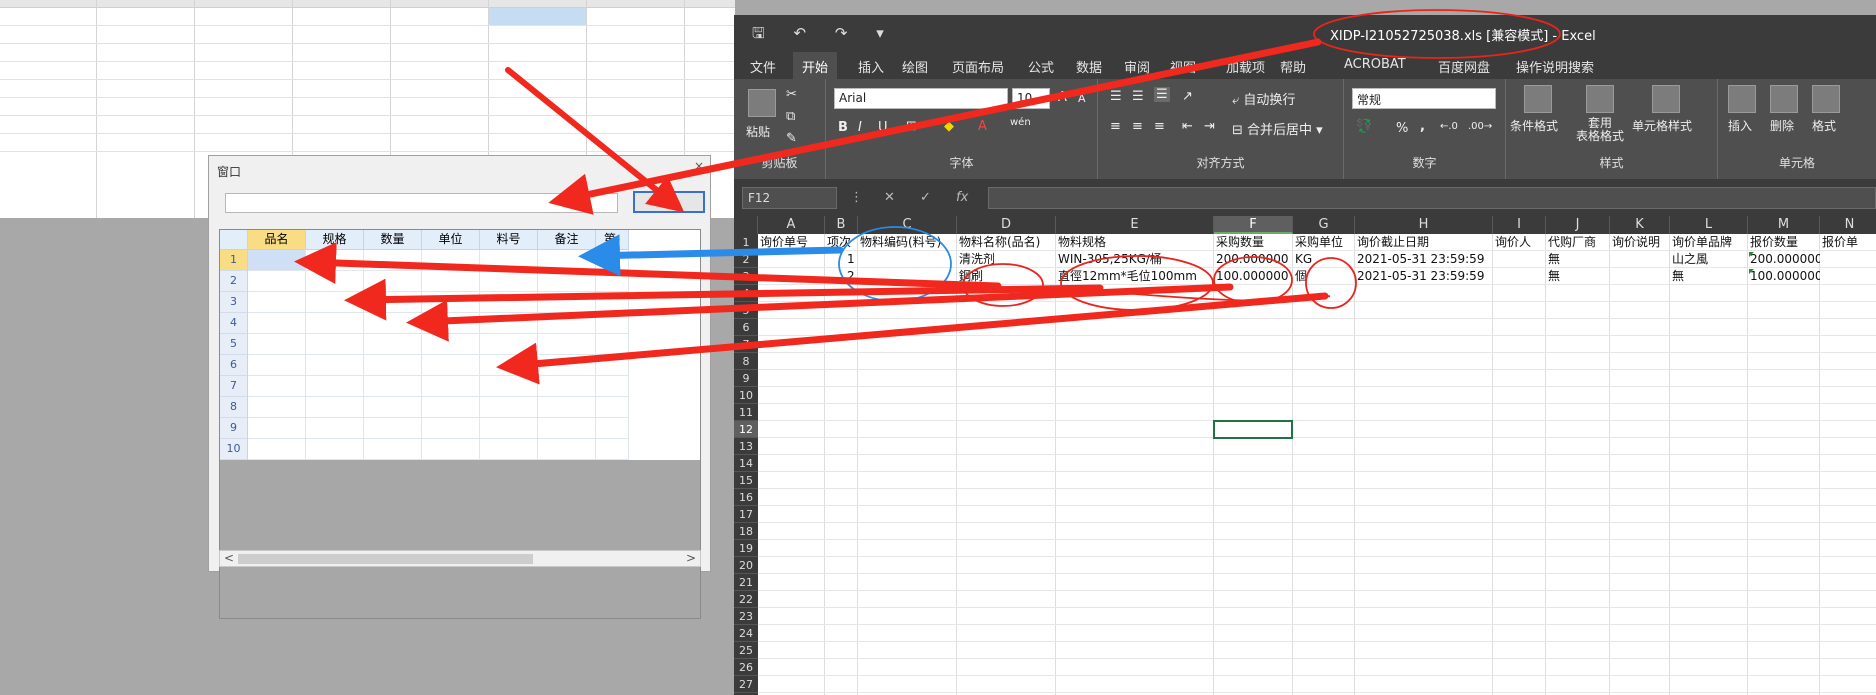 The width and height of the screenshot is (1876, 695). I want to click on arrow-code-to-column, so click(711, 255).